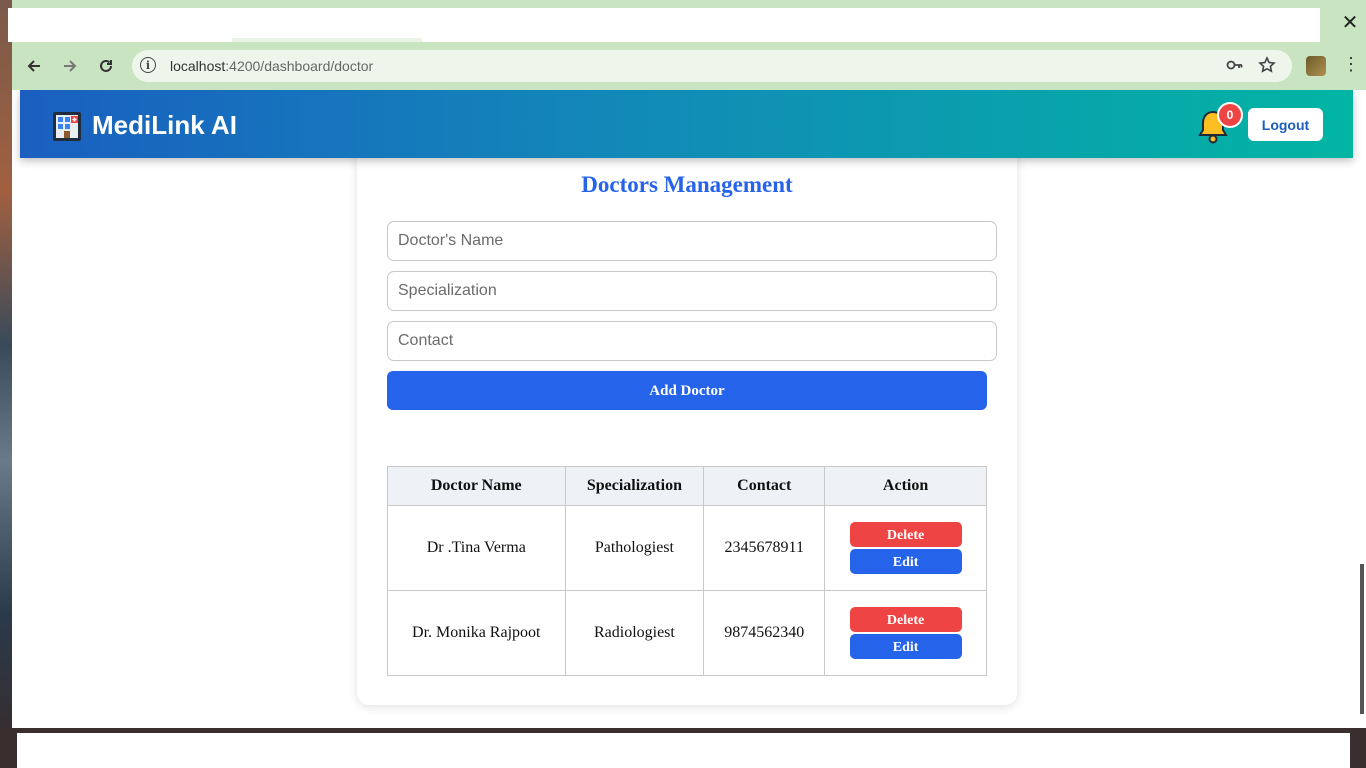  Describe the element at coordinates (6, 384) in the screenshot. I see `desktop-background` at that location.